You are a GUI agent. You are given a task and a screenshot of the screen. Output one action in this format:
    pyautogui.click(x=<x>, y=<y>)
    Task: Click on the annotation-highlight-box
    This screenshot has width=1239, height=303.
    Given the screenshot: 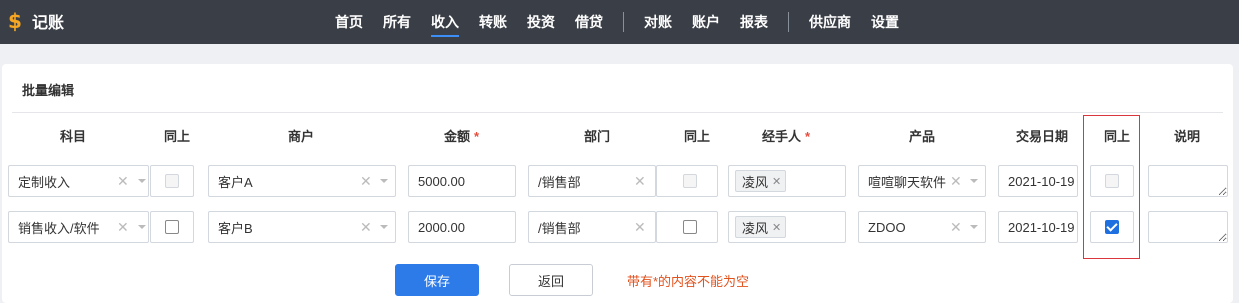 What is the action you would take?
    pyautogui.click(x=1111, y=187)
    